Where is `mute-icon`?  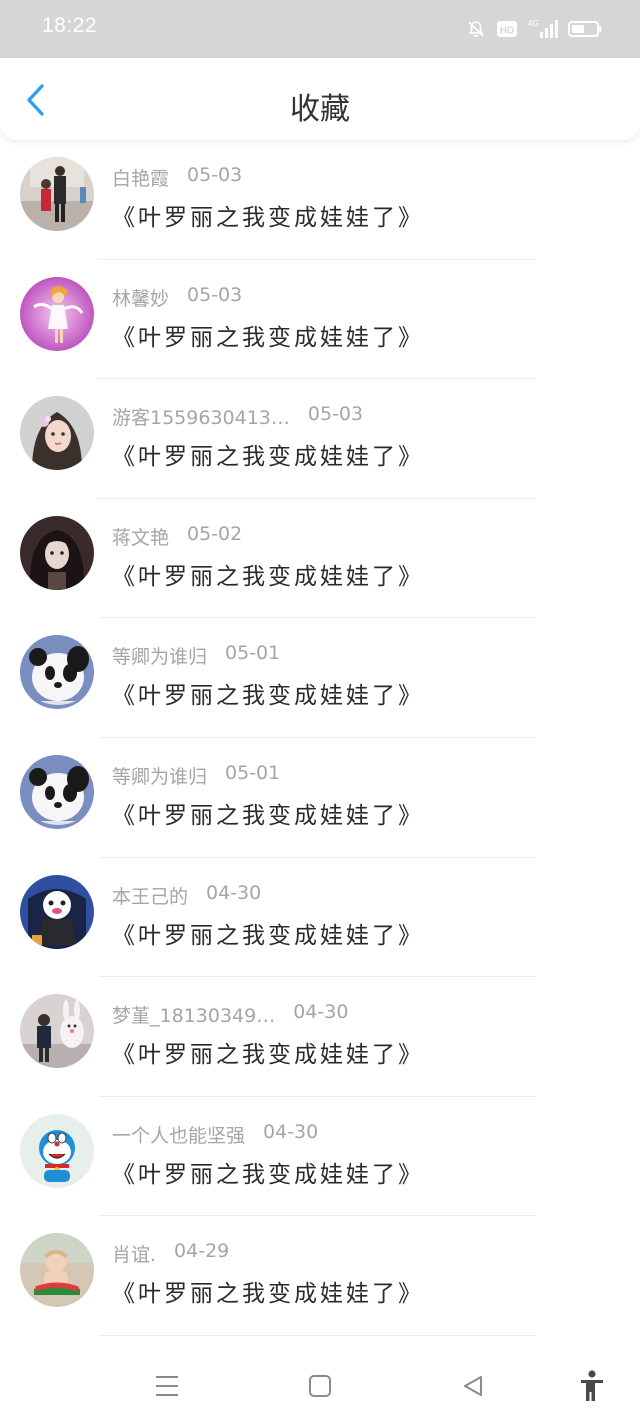
mute-icon is located at coordinates (476, 29).